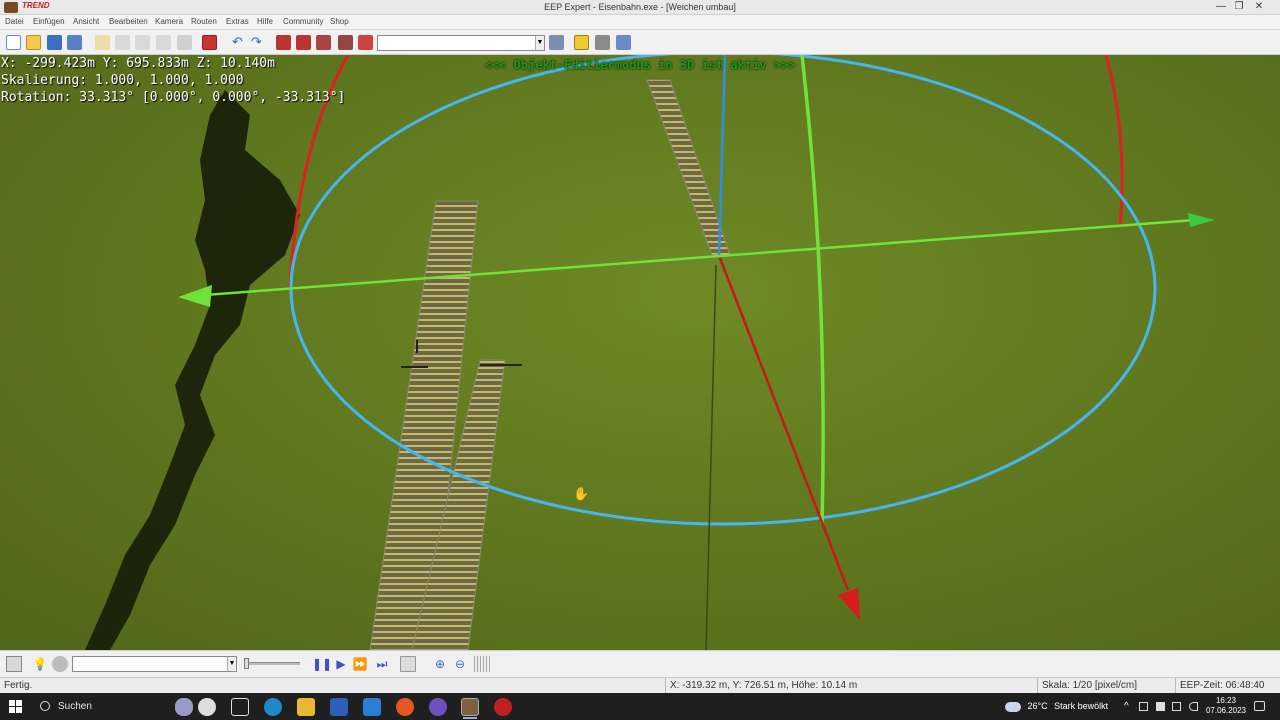 The height and width of the screenshot is (720, 1280). Describe the element at coordinates (341, 664) in the screenshot. I see `play-button: ▶` at that location.